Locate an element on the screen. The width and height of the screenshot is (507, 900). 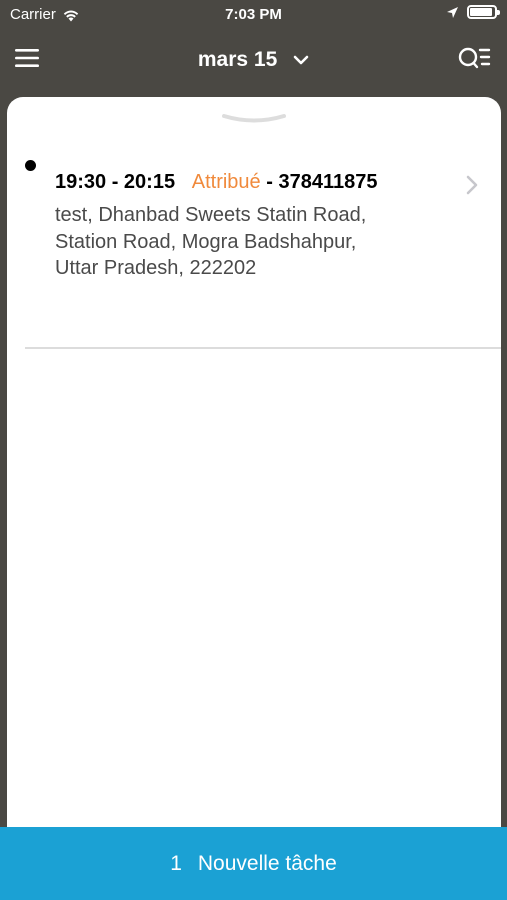
task-id: 378411875 is located at coordinates (328, 182).